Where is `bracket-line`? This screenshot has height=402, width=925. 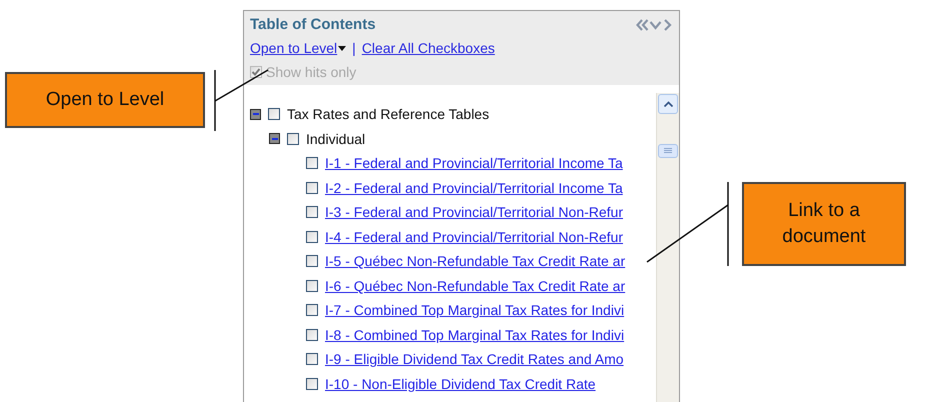 bracket-line is located at coordinates (215, 100).